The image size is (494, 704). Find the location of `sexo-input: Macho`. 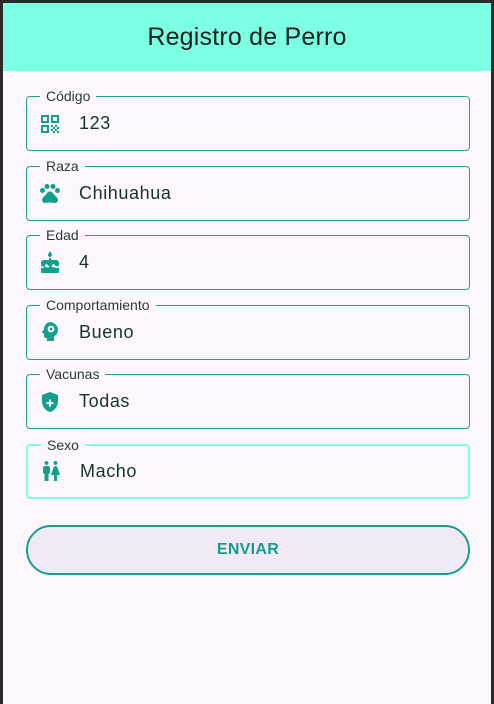

sexo-input: Macho is located at coordinates (109, 470).